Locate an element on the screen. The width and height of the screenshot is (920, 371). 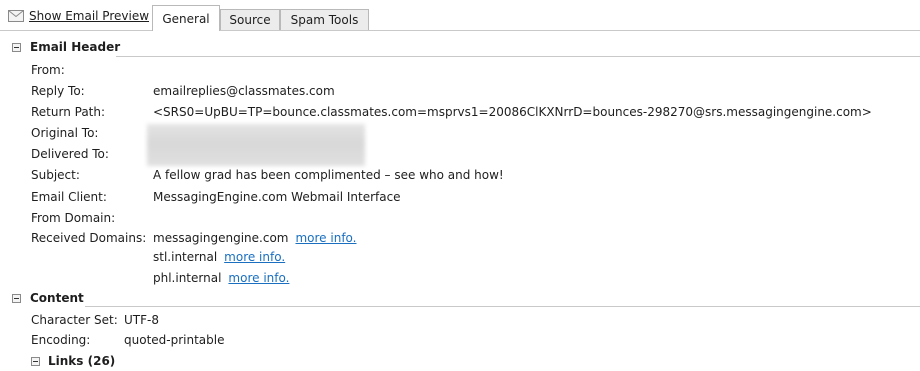
received-domain-name: phl.internal is located at coordinates (187, 278).